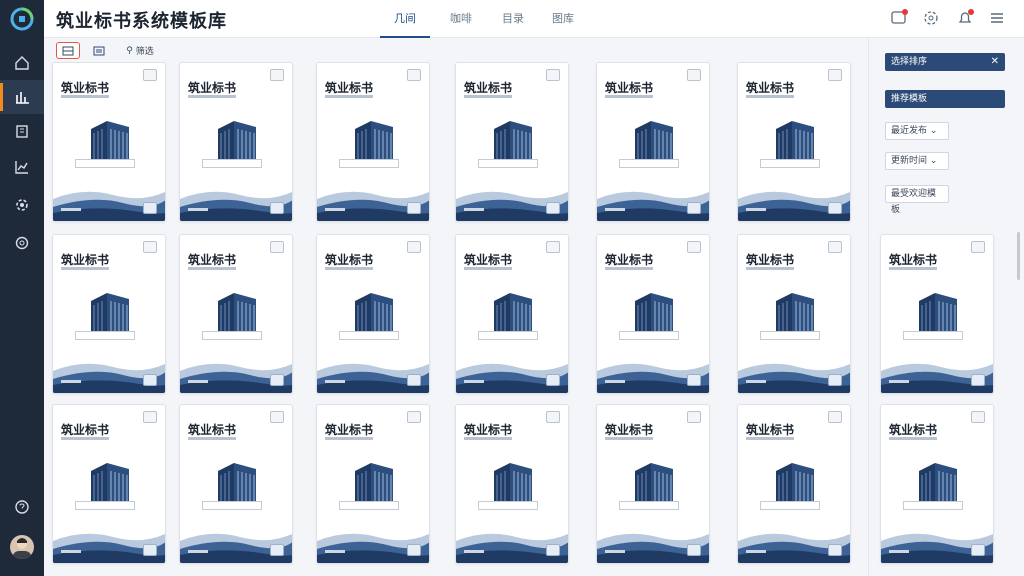 This screenshot has width=1024, height=576. Describe the element at coordinates (1018, 256) in the screenshot. I see `scrollbar` at that location.